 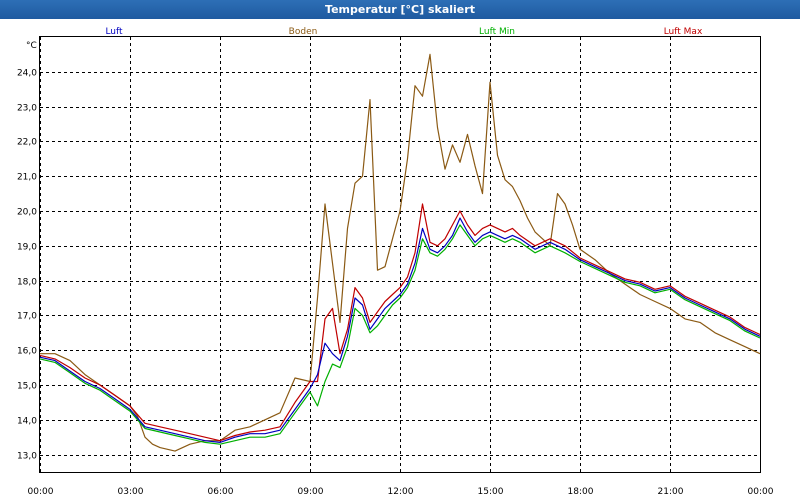 What do you see at coordinates (303, 32) in the screenshot?
I see `legend-item-boden: Boden` at bounding box center [303, 32].